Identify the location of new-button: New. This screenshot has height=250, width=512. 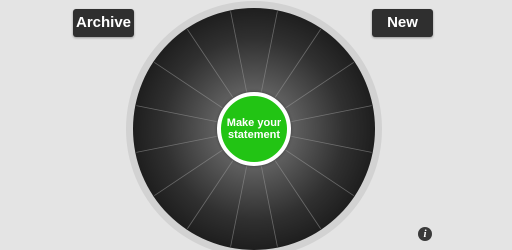
(402, 23).